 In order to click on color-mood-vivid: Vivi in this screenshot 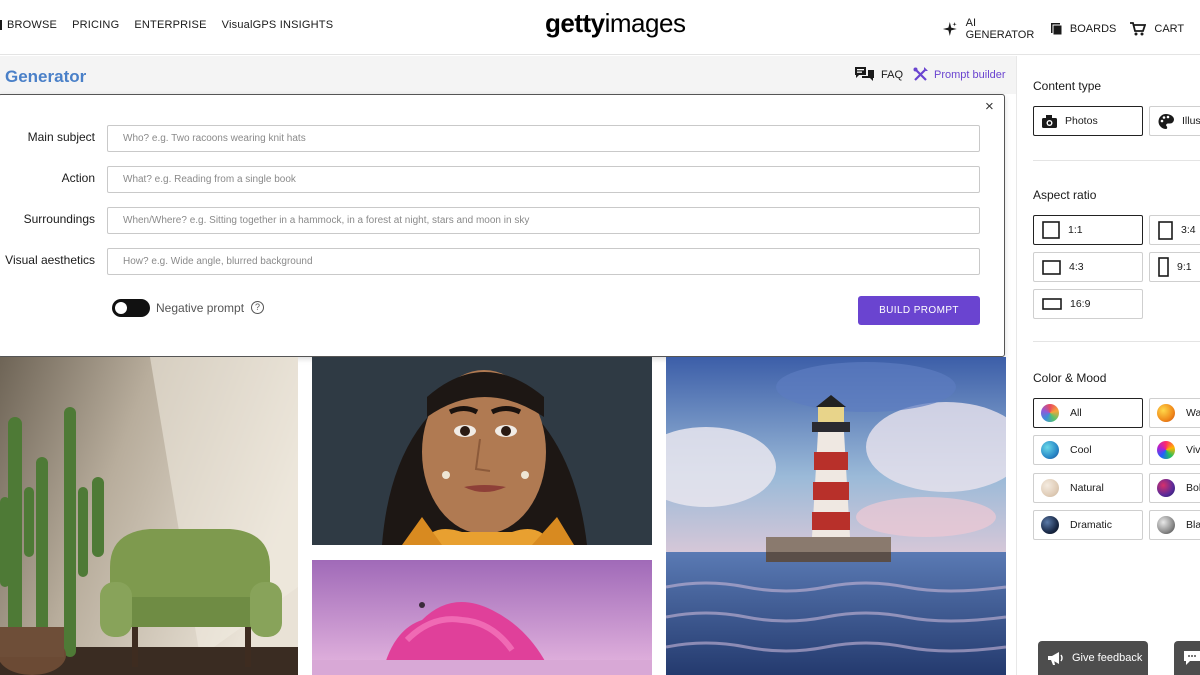, I will do `click(1174, 450)`.